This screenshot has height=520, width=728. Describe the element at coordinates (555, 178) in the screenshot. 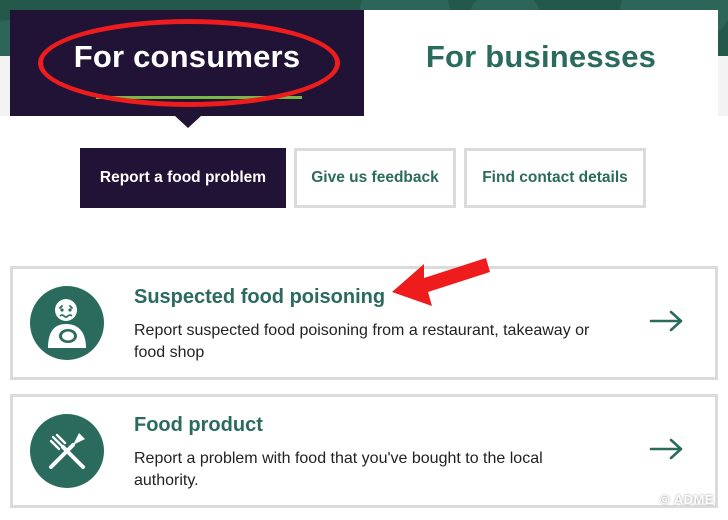

I see `find-contact-details-button: Find contact details` at that location.